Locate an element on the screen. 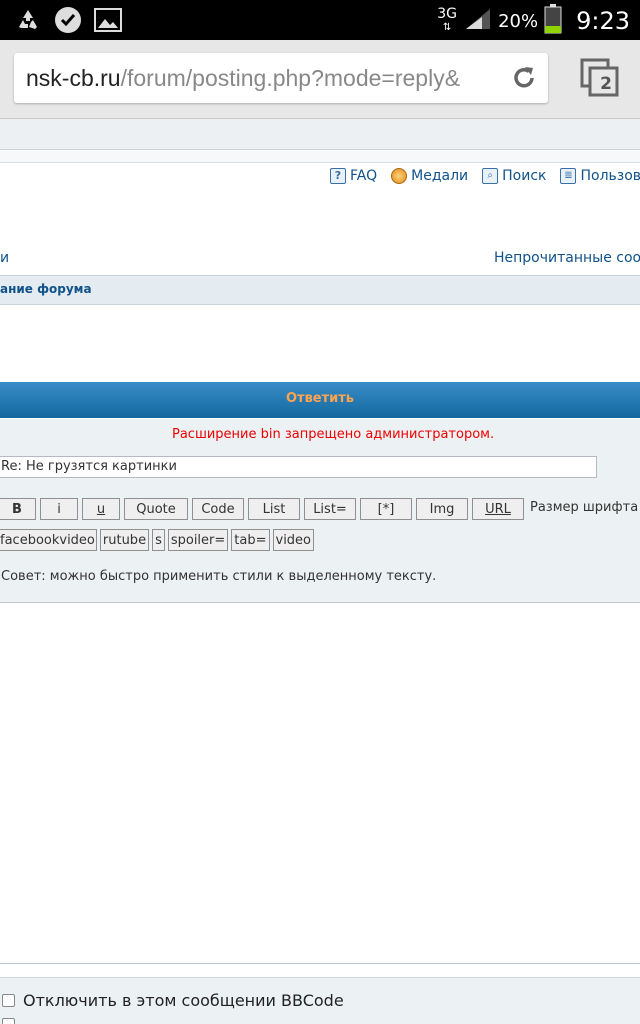  status-bar: 3G ⇅ 20% 9:23 is located at coordinates (320, 20).